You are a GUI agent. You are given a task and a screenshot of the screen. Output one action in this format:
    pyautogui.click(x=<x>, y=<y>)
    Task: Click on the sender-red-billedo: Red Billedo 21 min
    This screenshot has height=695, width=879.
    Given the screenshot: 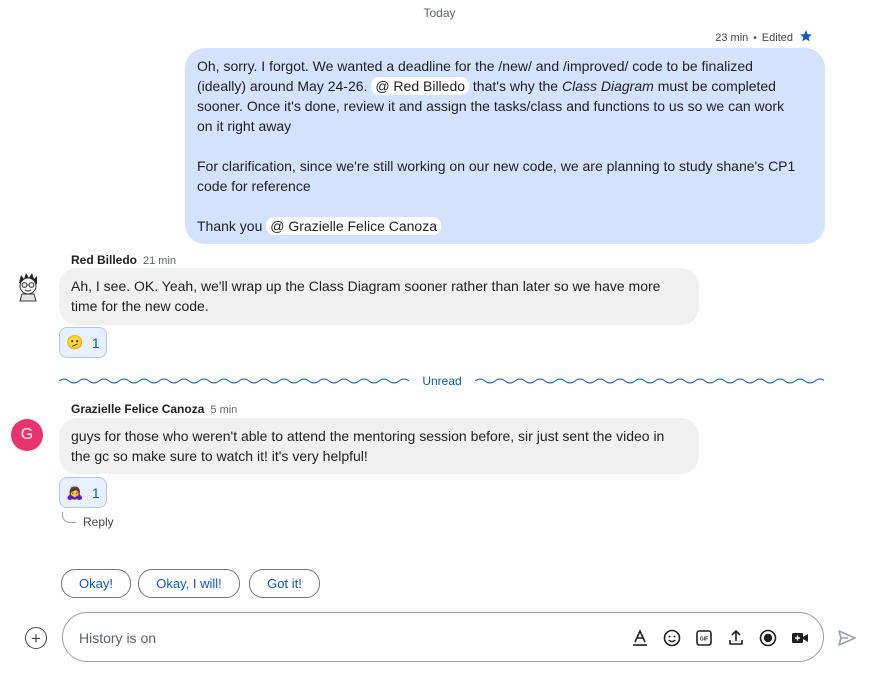 What is the action you would take?
    pyautogui.click(x=123, y=260)
    